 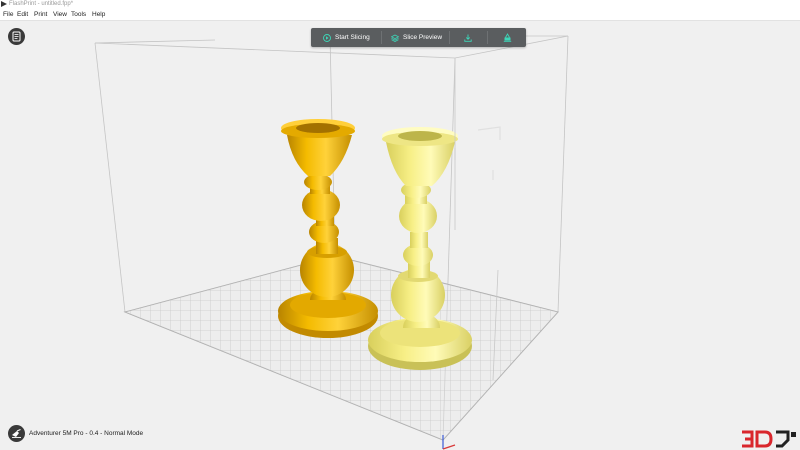 What do you see at coordinates (400, 4) in the screenshot?
I see `title-bar: FlashPrint - untitled.fpp*` at bounding box center [400, 4].